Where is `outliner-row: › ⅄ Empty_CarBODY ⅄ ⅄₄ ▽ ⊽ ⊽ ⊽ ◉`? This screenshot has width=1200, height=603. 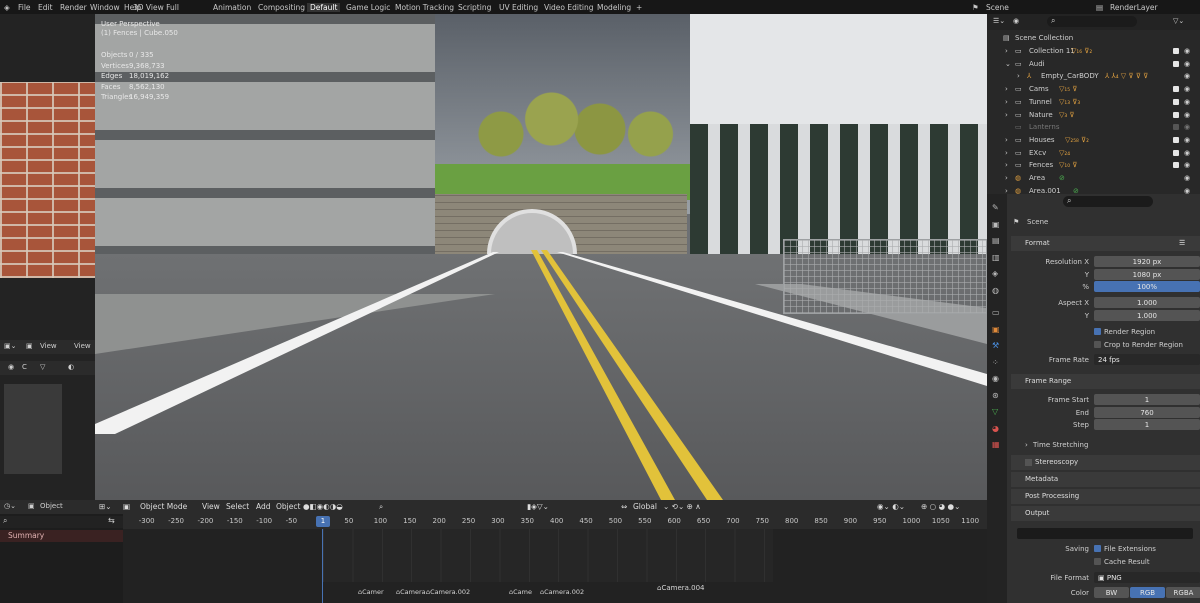
outliner-row: › ⅄ Empty_CarBODY ⅄ ⅄₄ ▽ ⊽ ⊽ ⊽ ◉ is located at coordinates (1093, 76).